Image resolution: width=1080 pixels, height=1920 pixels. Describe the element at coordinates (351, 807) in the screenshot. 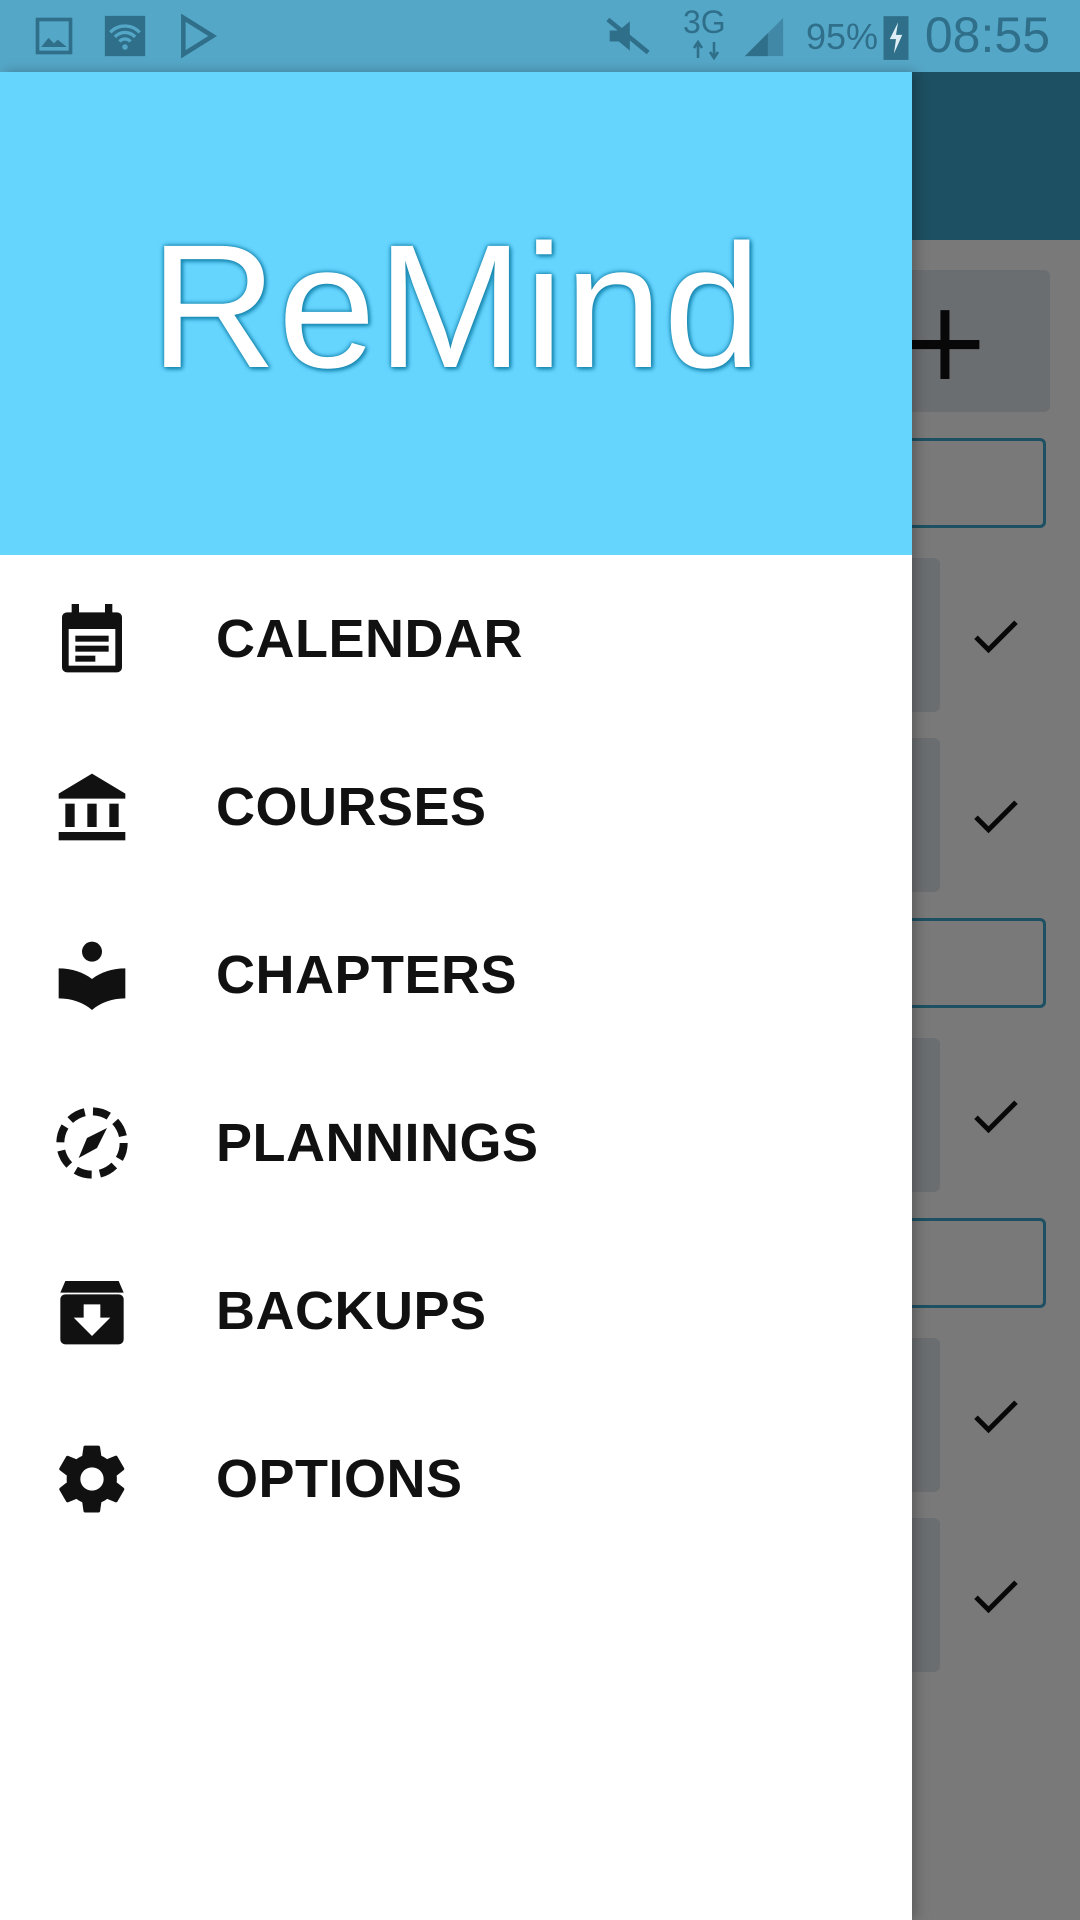

I see `menu-item-label: COURSES` at that location.